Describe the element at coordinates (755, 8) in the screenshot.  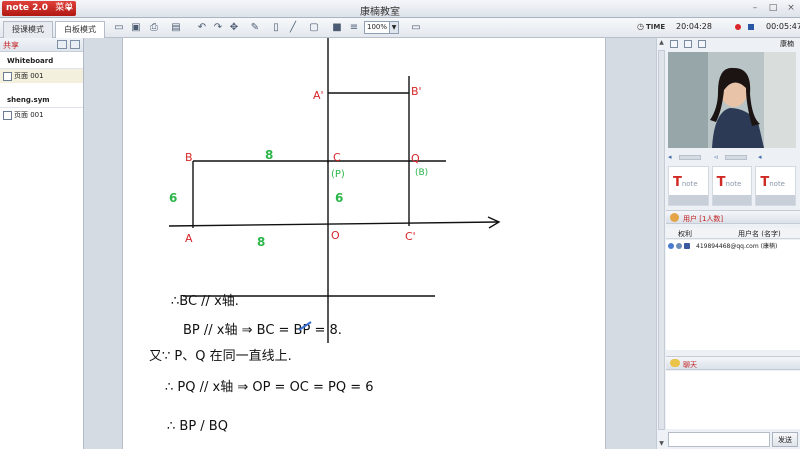
I see `minimize-icon: –` at that location.